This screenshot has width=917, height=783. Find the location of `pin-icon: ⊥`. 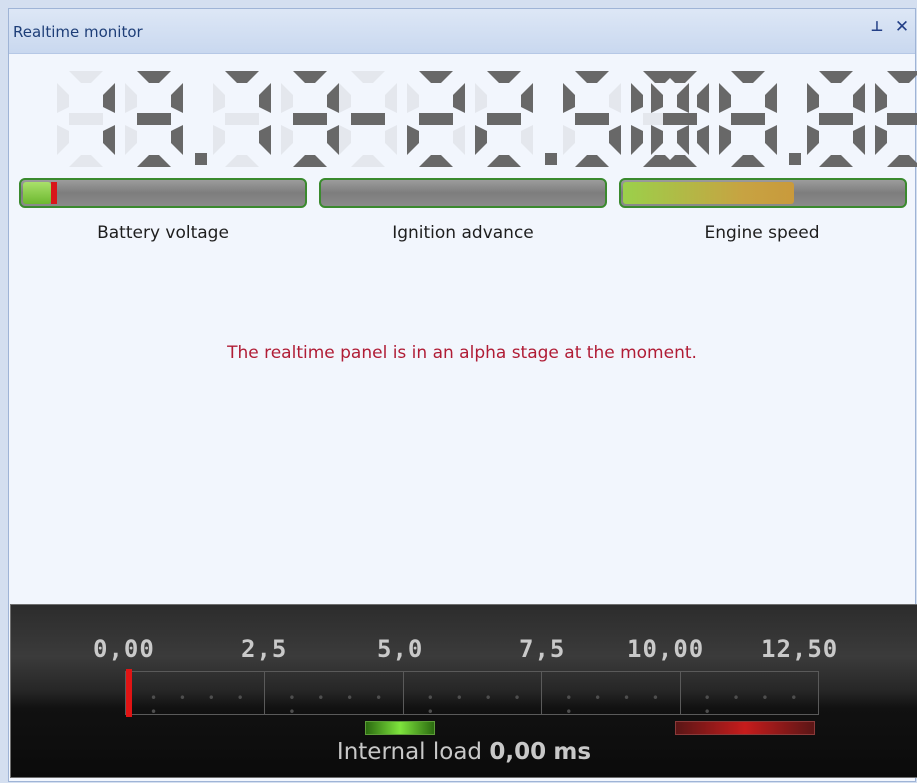

pin-icon: ⊥ is located at coordinates (877, 28).